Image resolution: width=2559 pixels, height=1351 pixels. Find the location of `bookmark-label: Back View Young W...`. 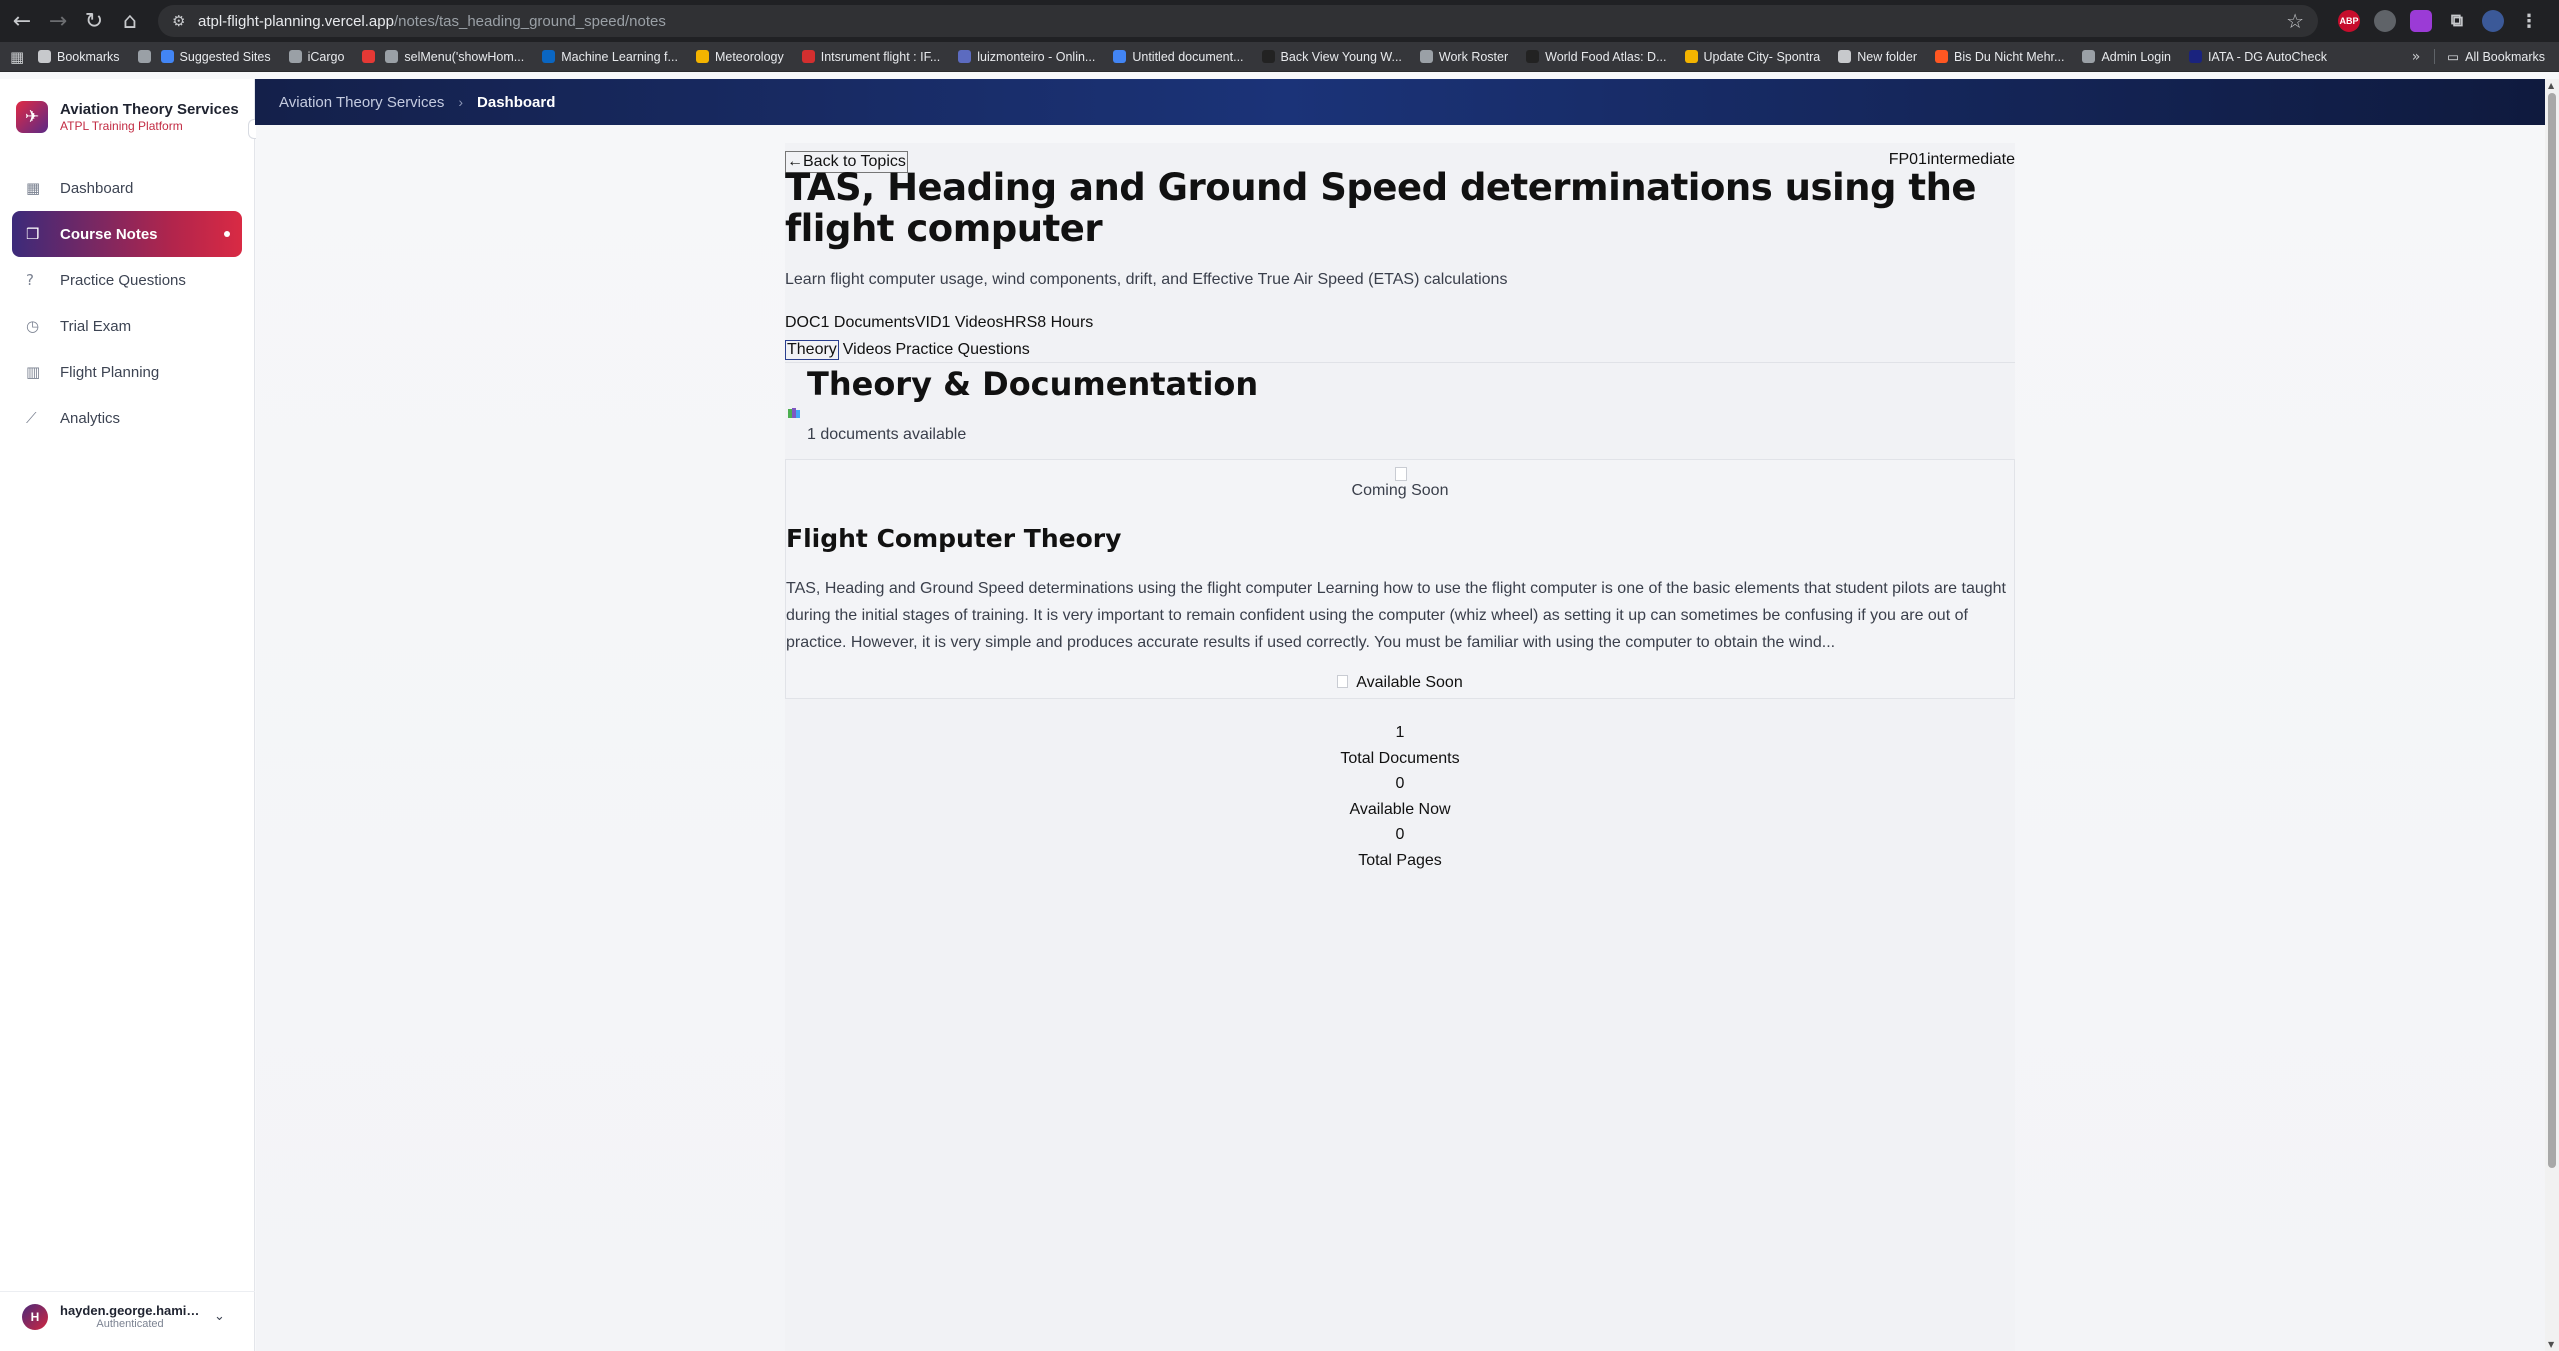

bookmark-label: Back View Young W... is located at coordinates (1341, 56).